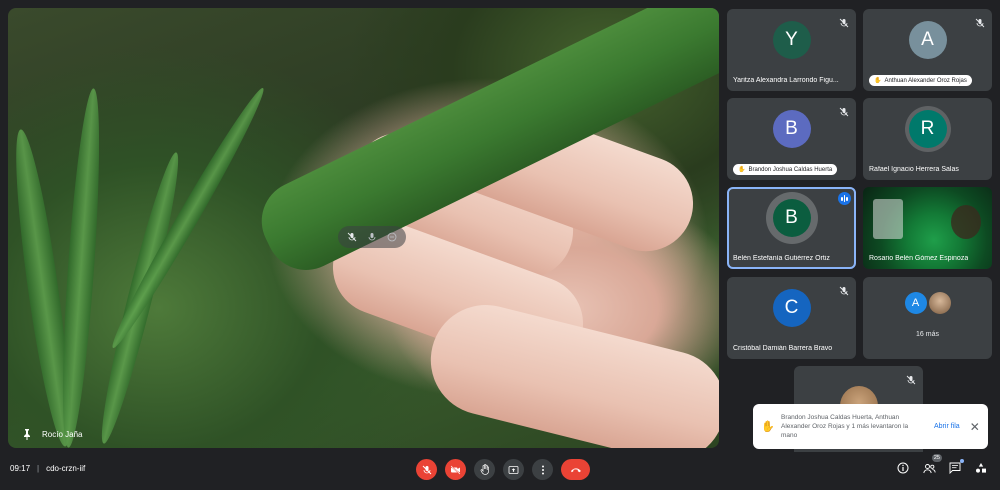 Image resolution: width=1000 pixels, height=490 pixels. What do you see at coordinates (925, 80) in the screenshot?
I see `participant-name: Anthuan Alexander Oroz Rojas` at bounding box center [925, 80].